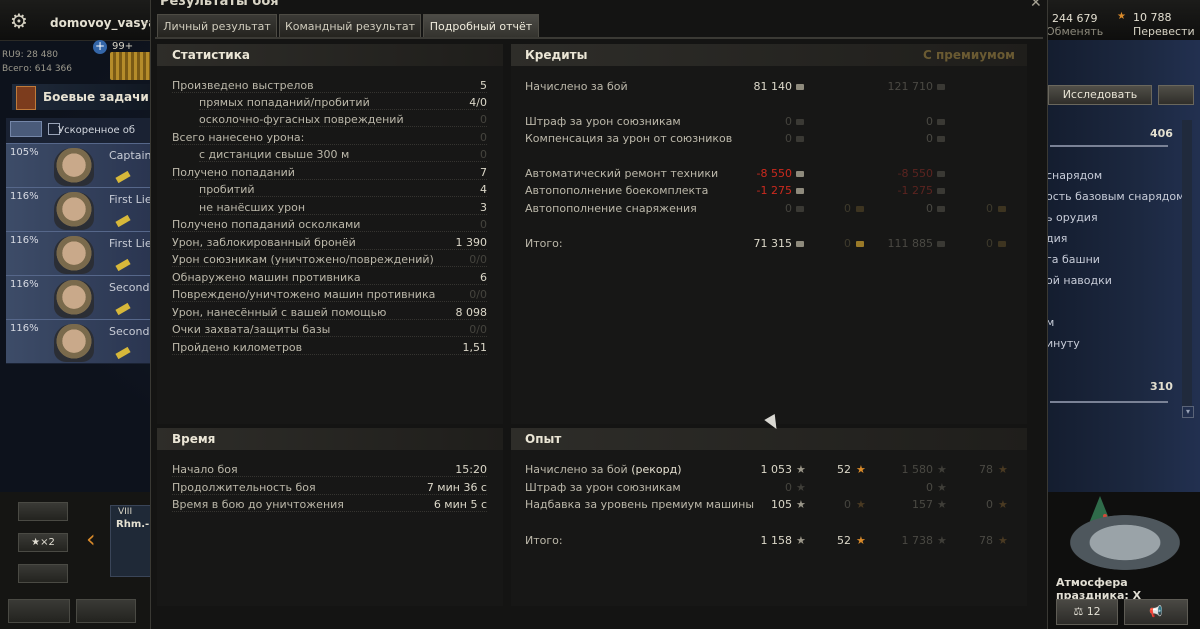 The width and height of the screenshot is (1200, 629). I want to click on time-value: 6 мин 5 с, so click(460, 504).